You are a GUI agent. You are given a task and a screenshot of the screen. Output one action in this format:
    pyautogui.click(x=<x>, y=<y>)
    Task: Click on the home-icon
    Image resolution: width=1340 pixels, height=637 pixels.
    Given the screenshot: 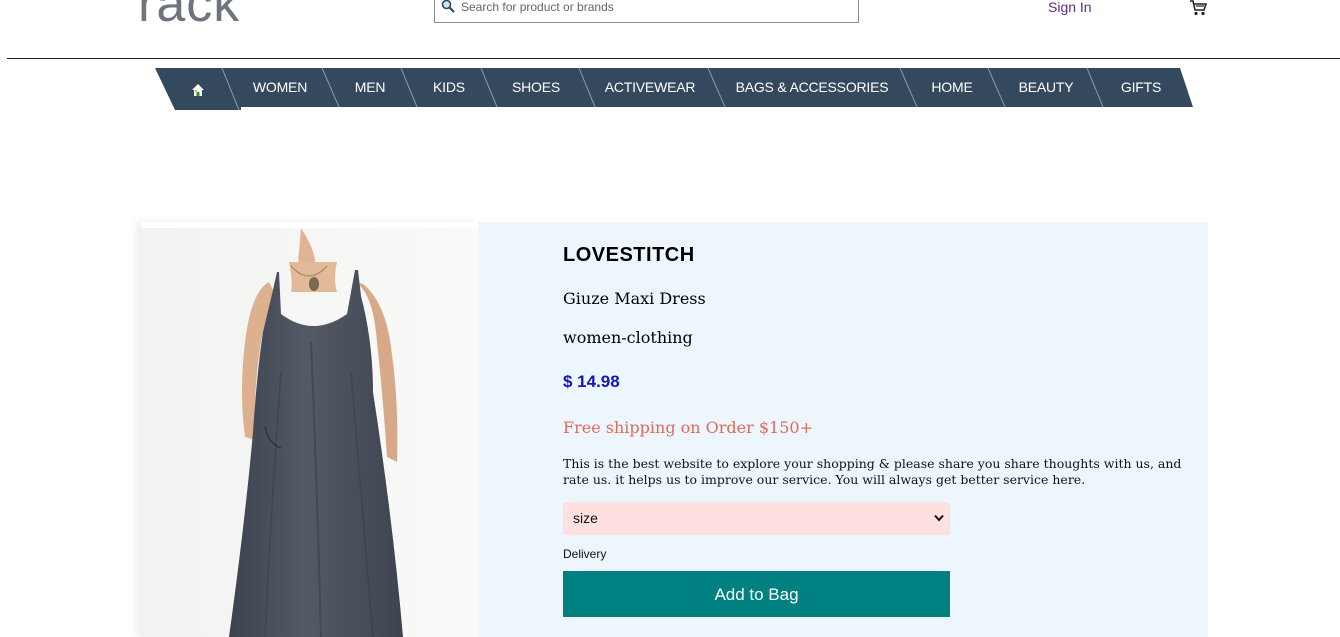 What is the action you would take?
    pyautogui.click(x=198, y=90)
    